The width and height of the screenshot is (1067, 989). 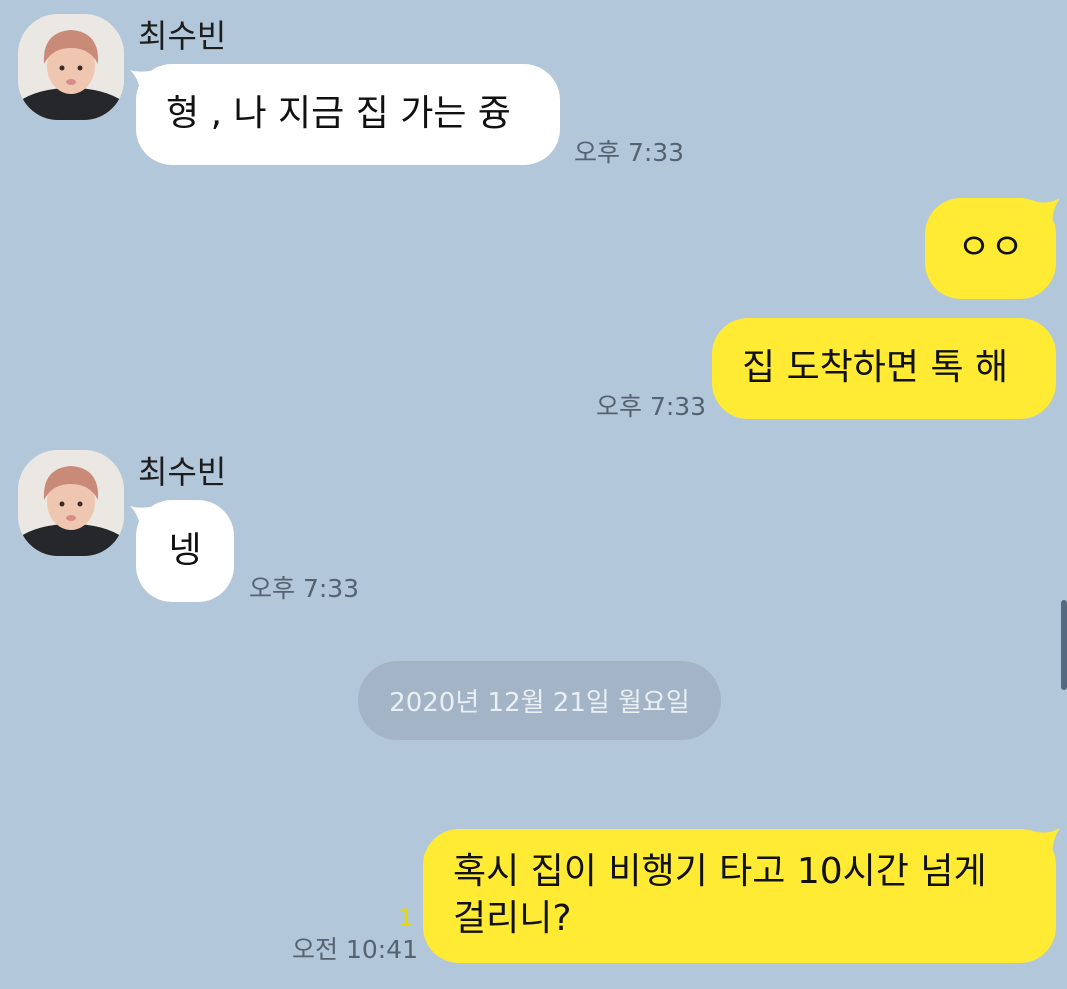 What do you see at coordinates (875, 368) in the screenshot?
I see `message-text: 집 도착하면 톡 해` at bounding box center [875, 368].